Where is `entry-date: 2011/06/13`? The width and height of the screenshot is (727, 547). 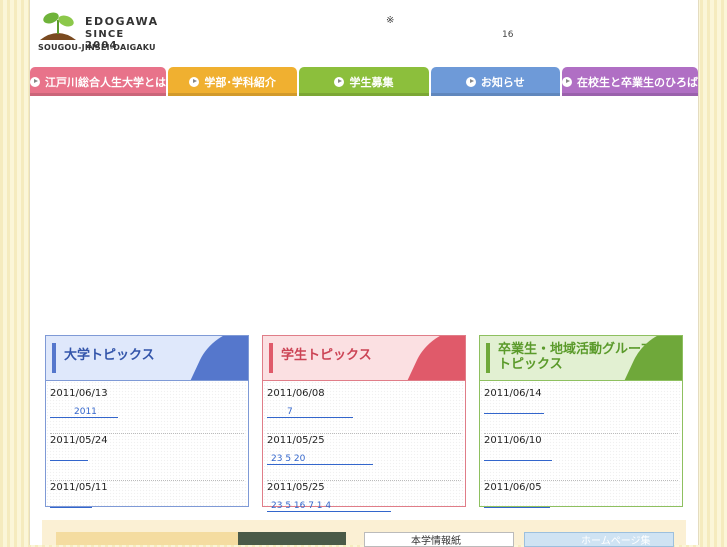 entry-date: 2011/06/13 is located at coordinates (79, 393).